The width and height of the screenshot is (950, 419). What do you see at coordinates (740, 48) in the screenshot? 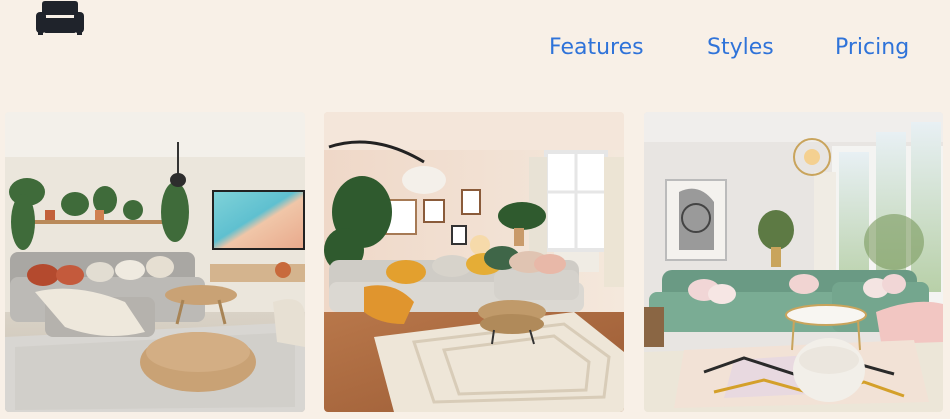
I see `nav-link-styles: Styles` at bounding box center [740, 48].